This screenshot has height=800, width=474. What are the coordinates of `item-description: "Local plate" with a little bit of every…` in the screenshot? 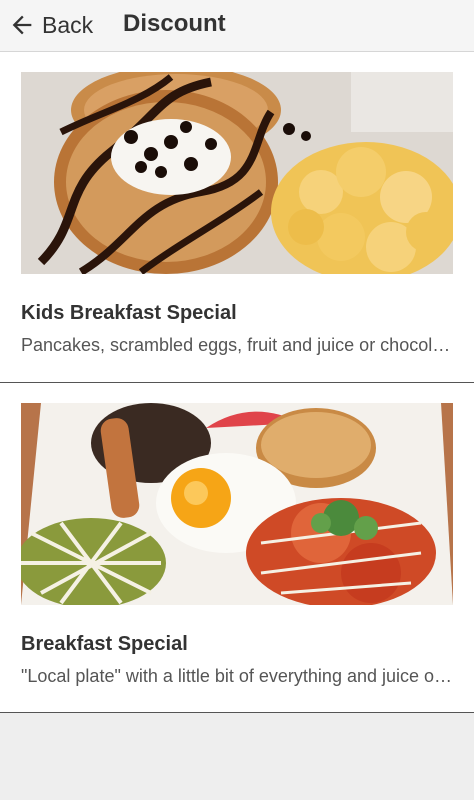 It's located at (237, 676).